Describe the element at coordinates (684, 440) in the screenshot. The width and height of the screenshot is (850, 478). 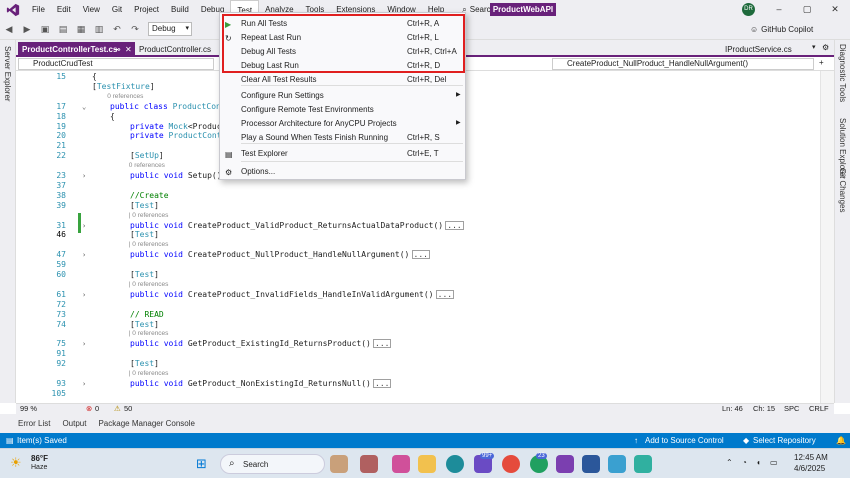
I see `add-to-source-control-button: Add to Source Control` at that location.